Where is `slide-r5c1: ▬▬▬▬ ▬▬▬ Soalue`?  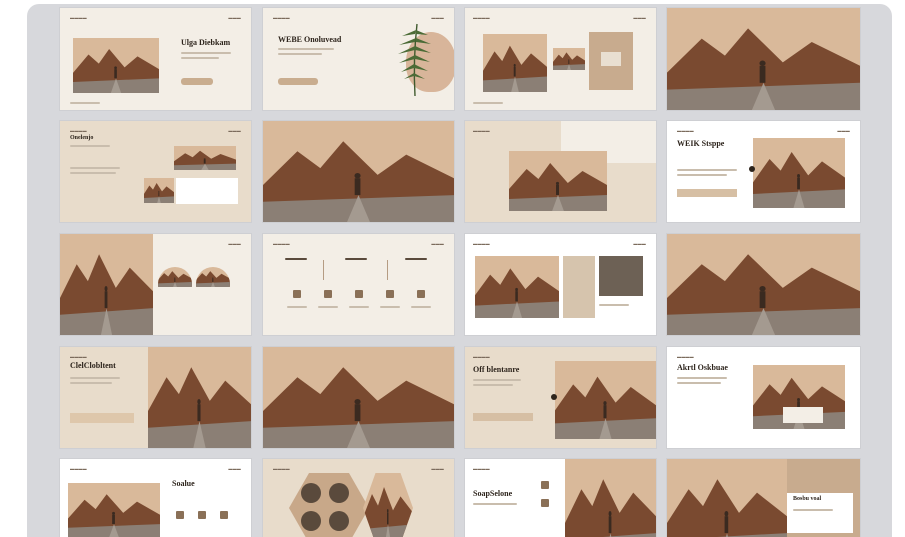
slide-r5c1: ▬▬▬▬ ▬▬▬ Soalue is located at coordinates (155, 498).